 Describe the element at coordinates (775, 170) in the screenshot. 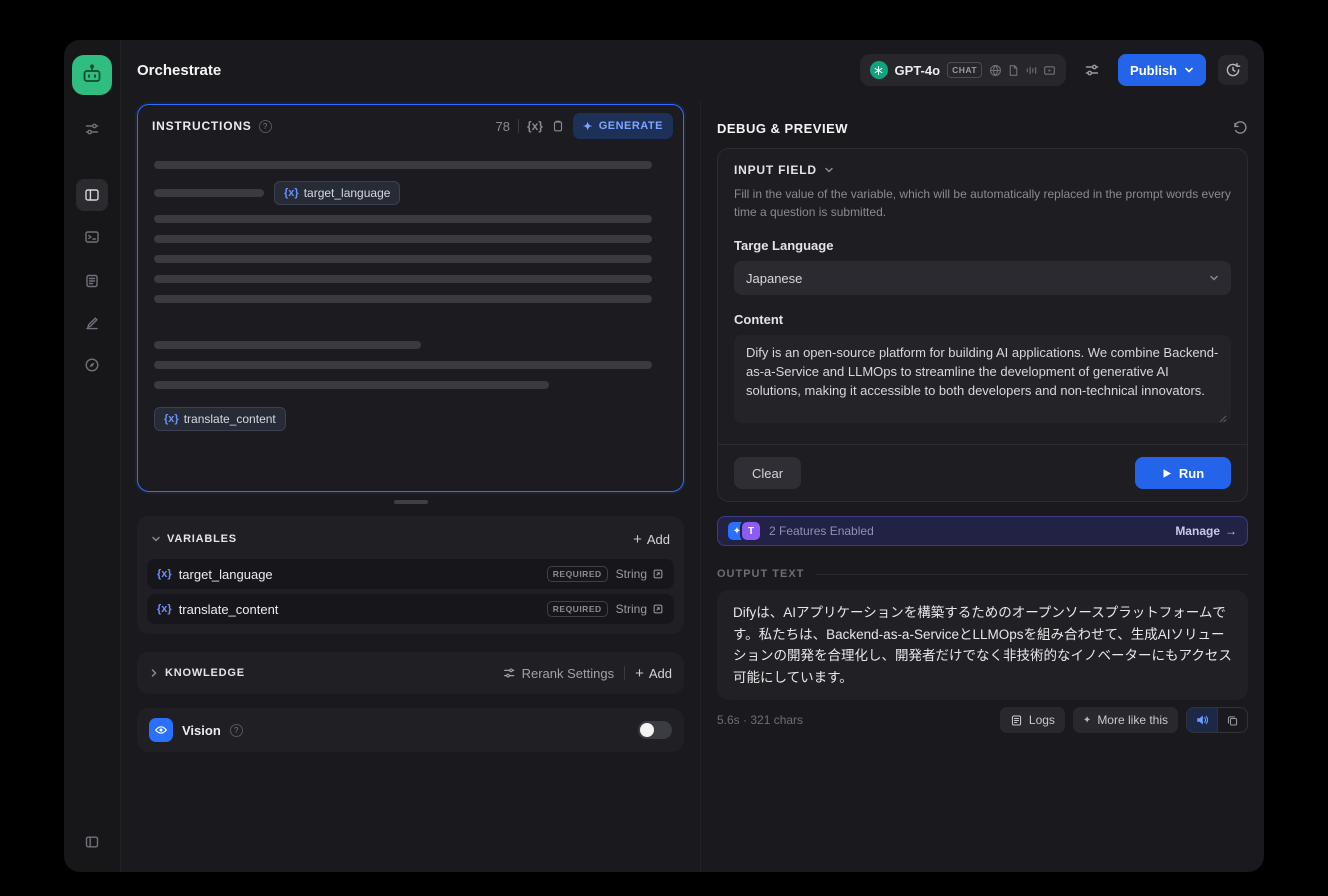

I see `input-field-title: INPUT FIELD` at that location.